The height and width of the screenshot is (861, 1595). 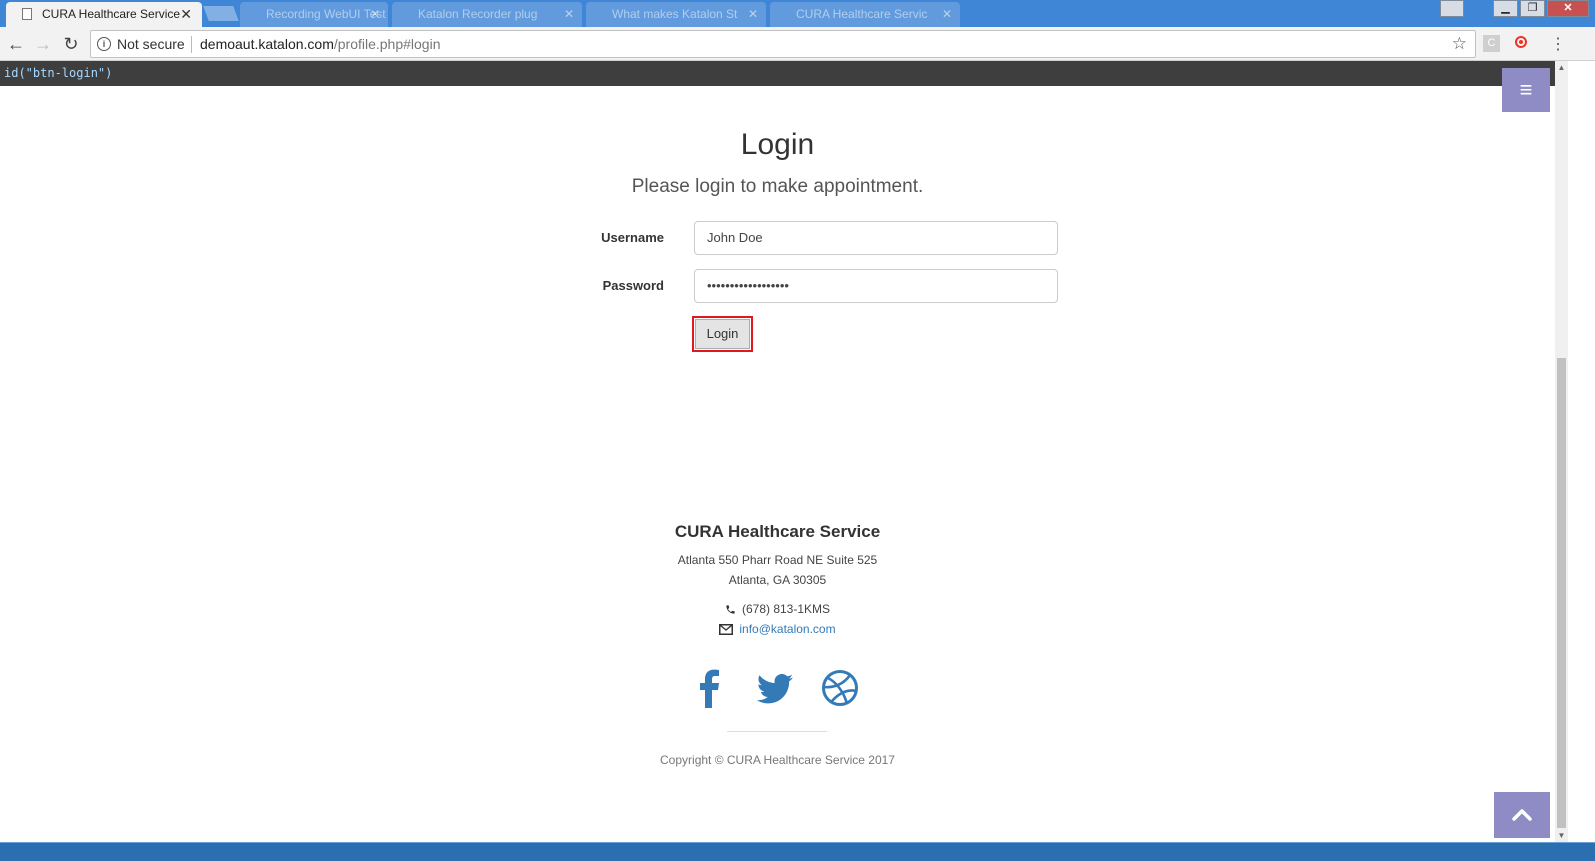 I want to click on page-title: Login, so click(x=777, y=144).